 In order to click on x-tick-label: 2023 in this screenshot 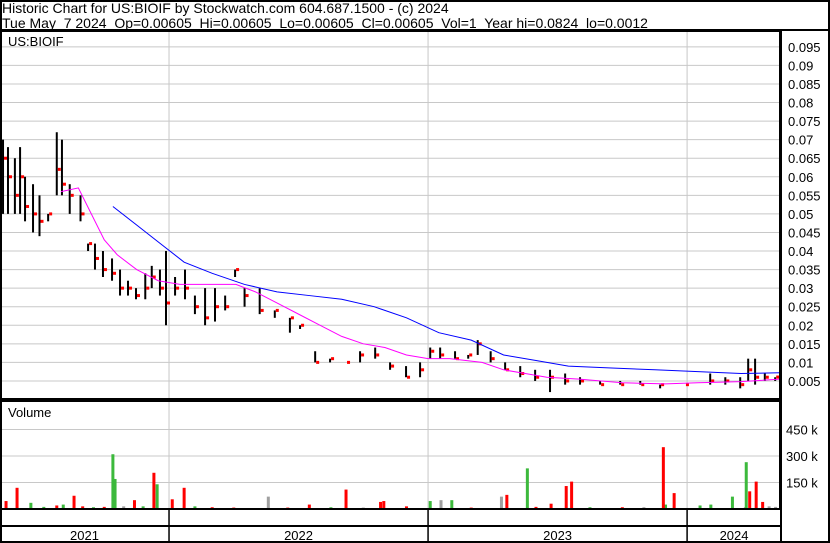, I will do `click(557, 535)`.